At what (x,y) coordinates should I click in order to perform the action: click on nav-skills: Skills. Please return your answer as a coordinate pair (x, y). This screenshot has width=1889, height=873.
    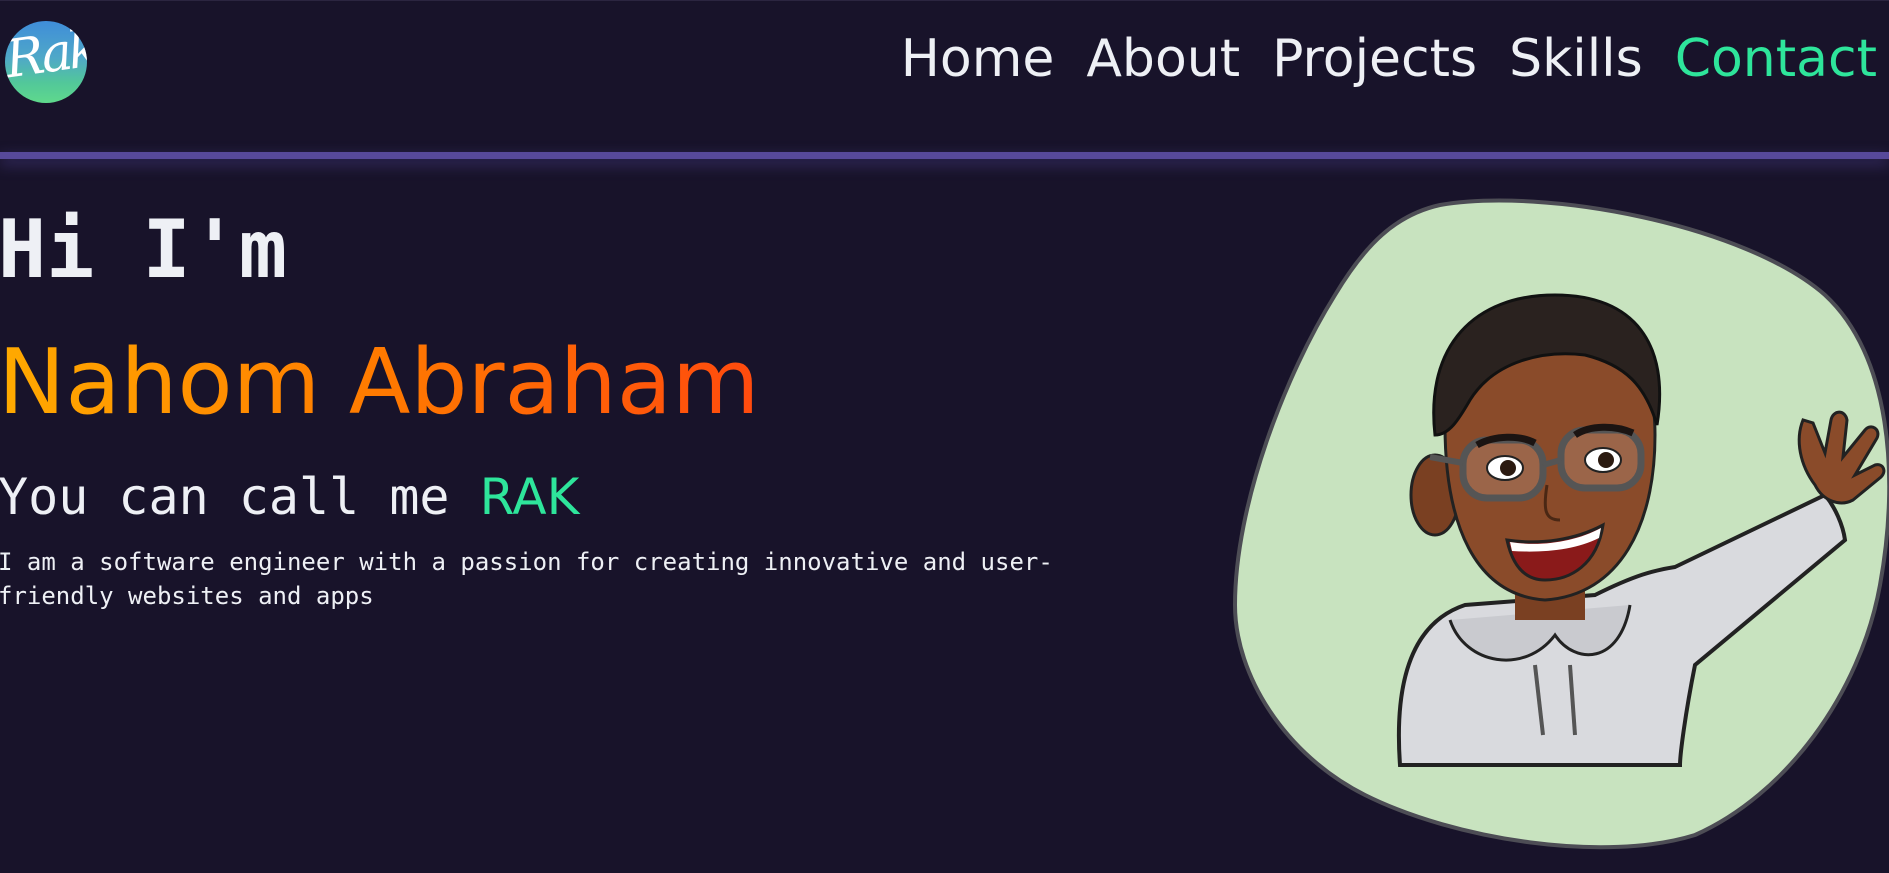
    Looking at the image, I should click on (1576, 59).